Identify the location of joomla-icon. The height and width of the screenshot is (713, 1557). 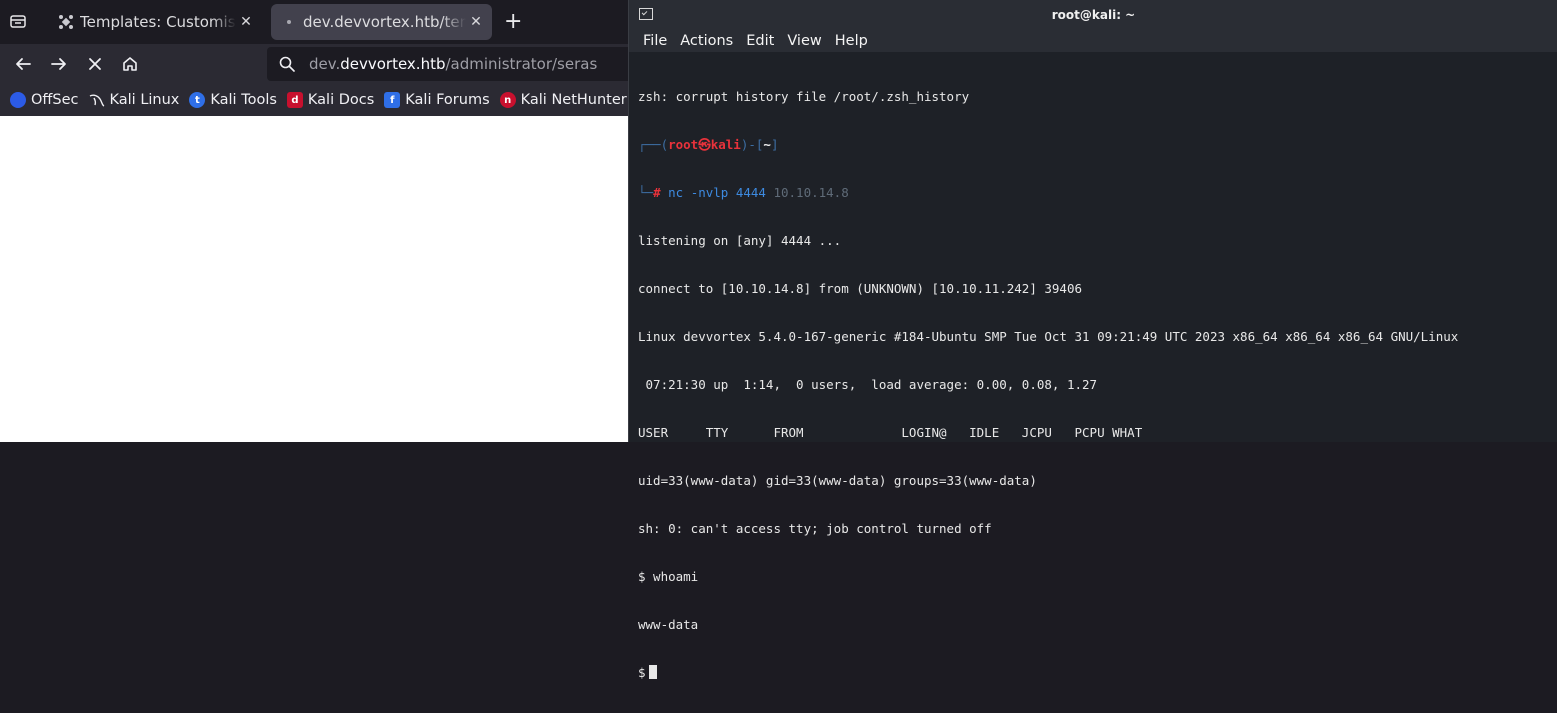
(66, 22).